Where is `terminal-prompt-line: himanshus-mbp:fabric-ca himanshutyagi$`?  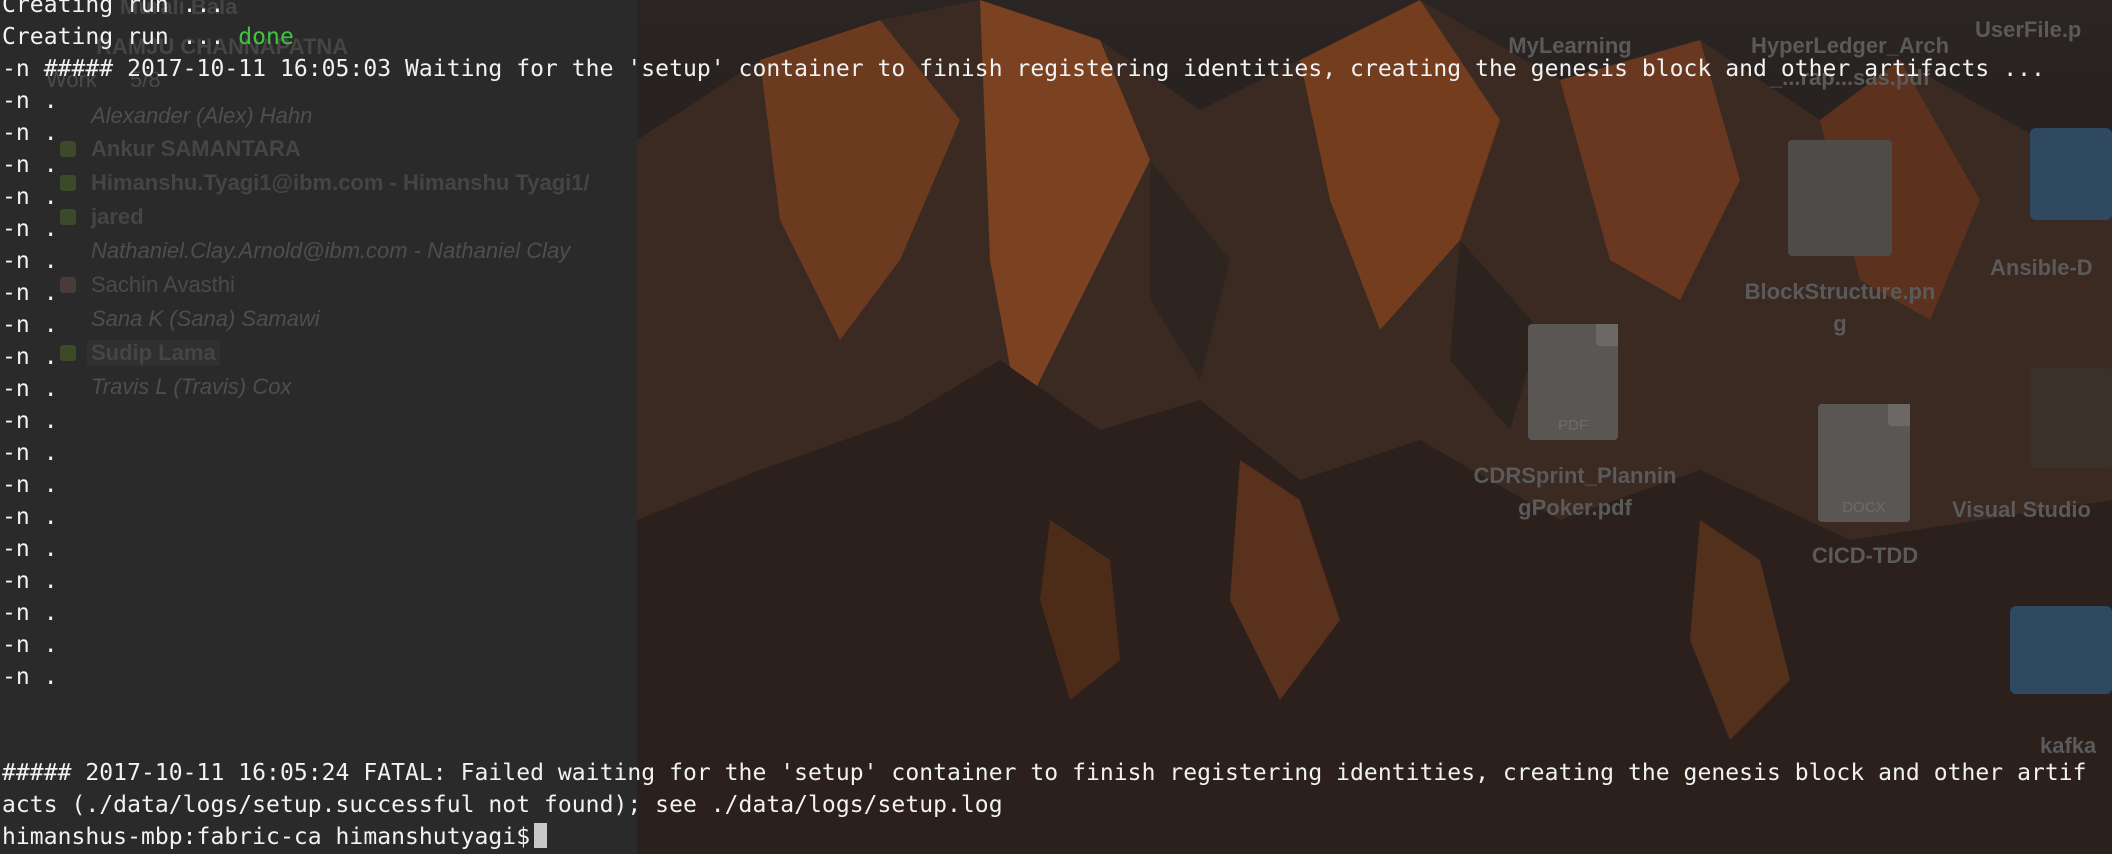 terminal-prompt-line: himanshus-mbp:fabric-ca himanshutyagi$ is located at coordinates (275, 837).